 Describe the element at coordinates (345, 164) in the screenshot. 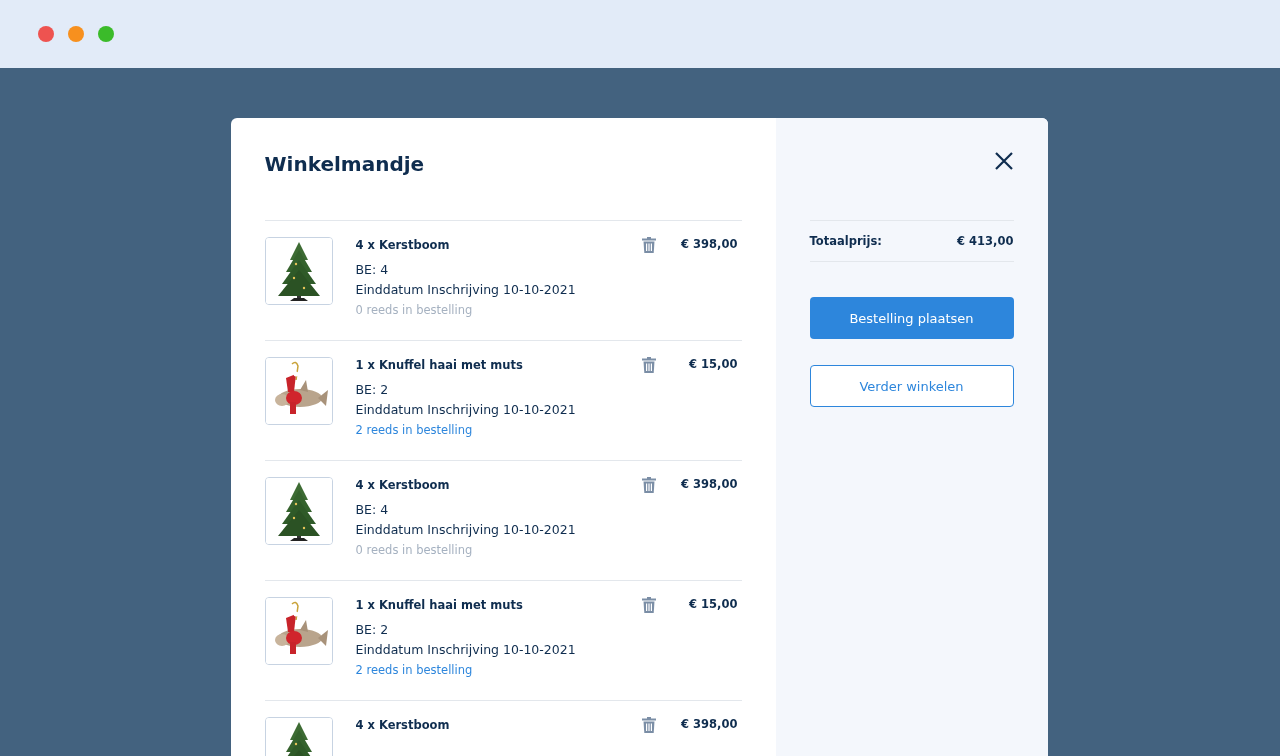

I see `dialog-title: Winkelmandje` at that location.